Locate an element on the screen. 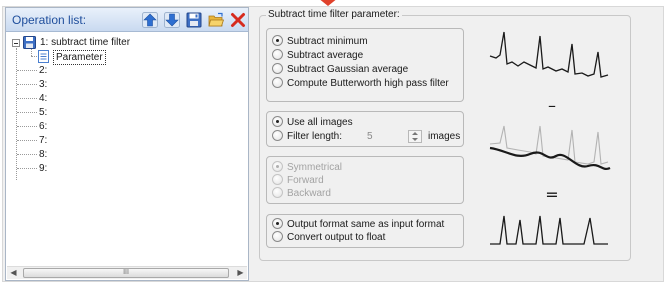  radio-subtract-minimum: Subtract minimum is located at coordinates (320, 41).